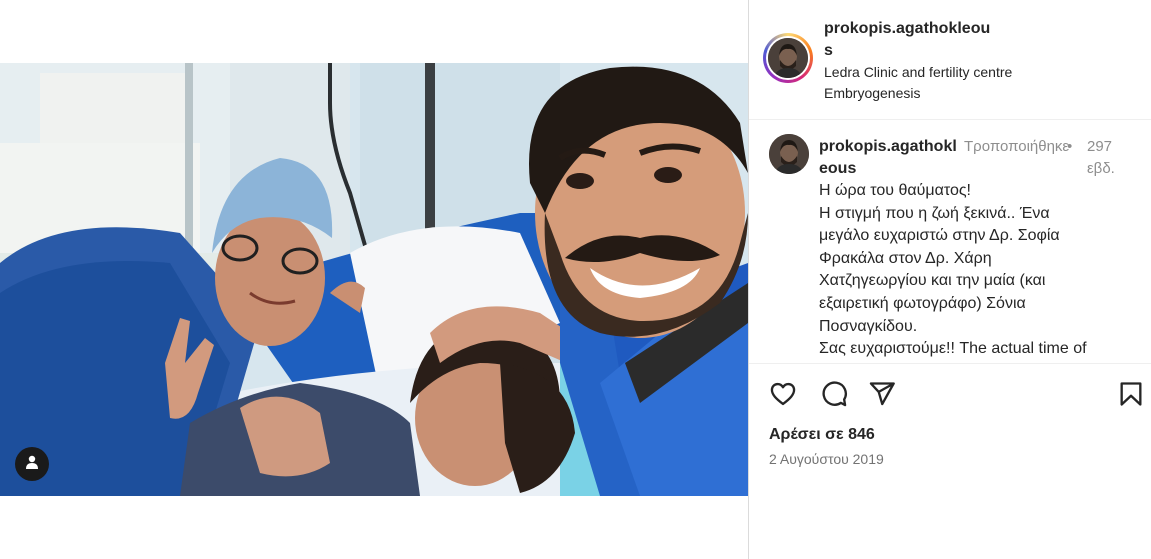  I want to click on edited-label: Τροποποιήθηκε, so click(1017, 146).